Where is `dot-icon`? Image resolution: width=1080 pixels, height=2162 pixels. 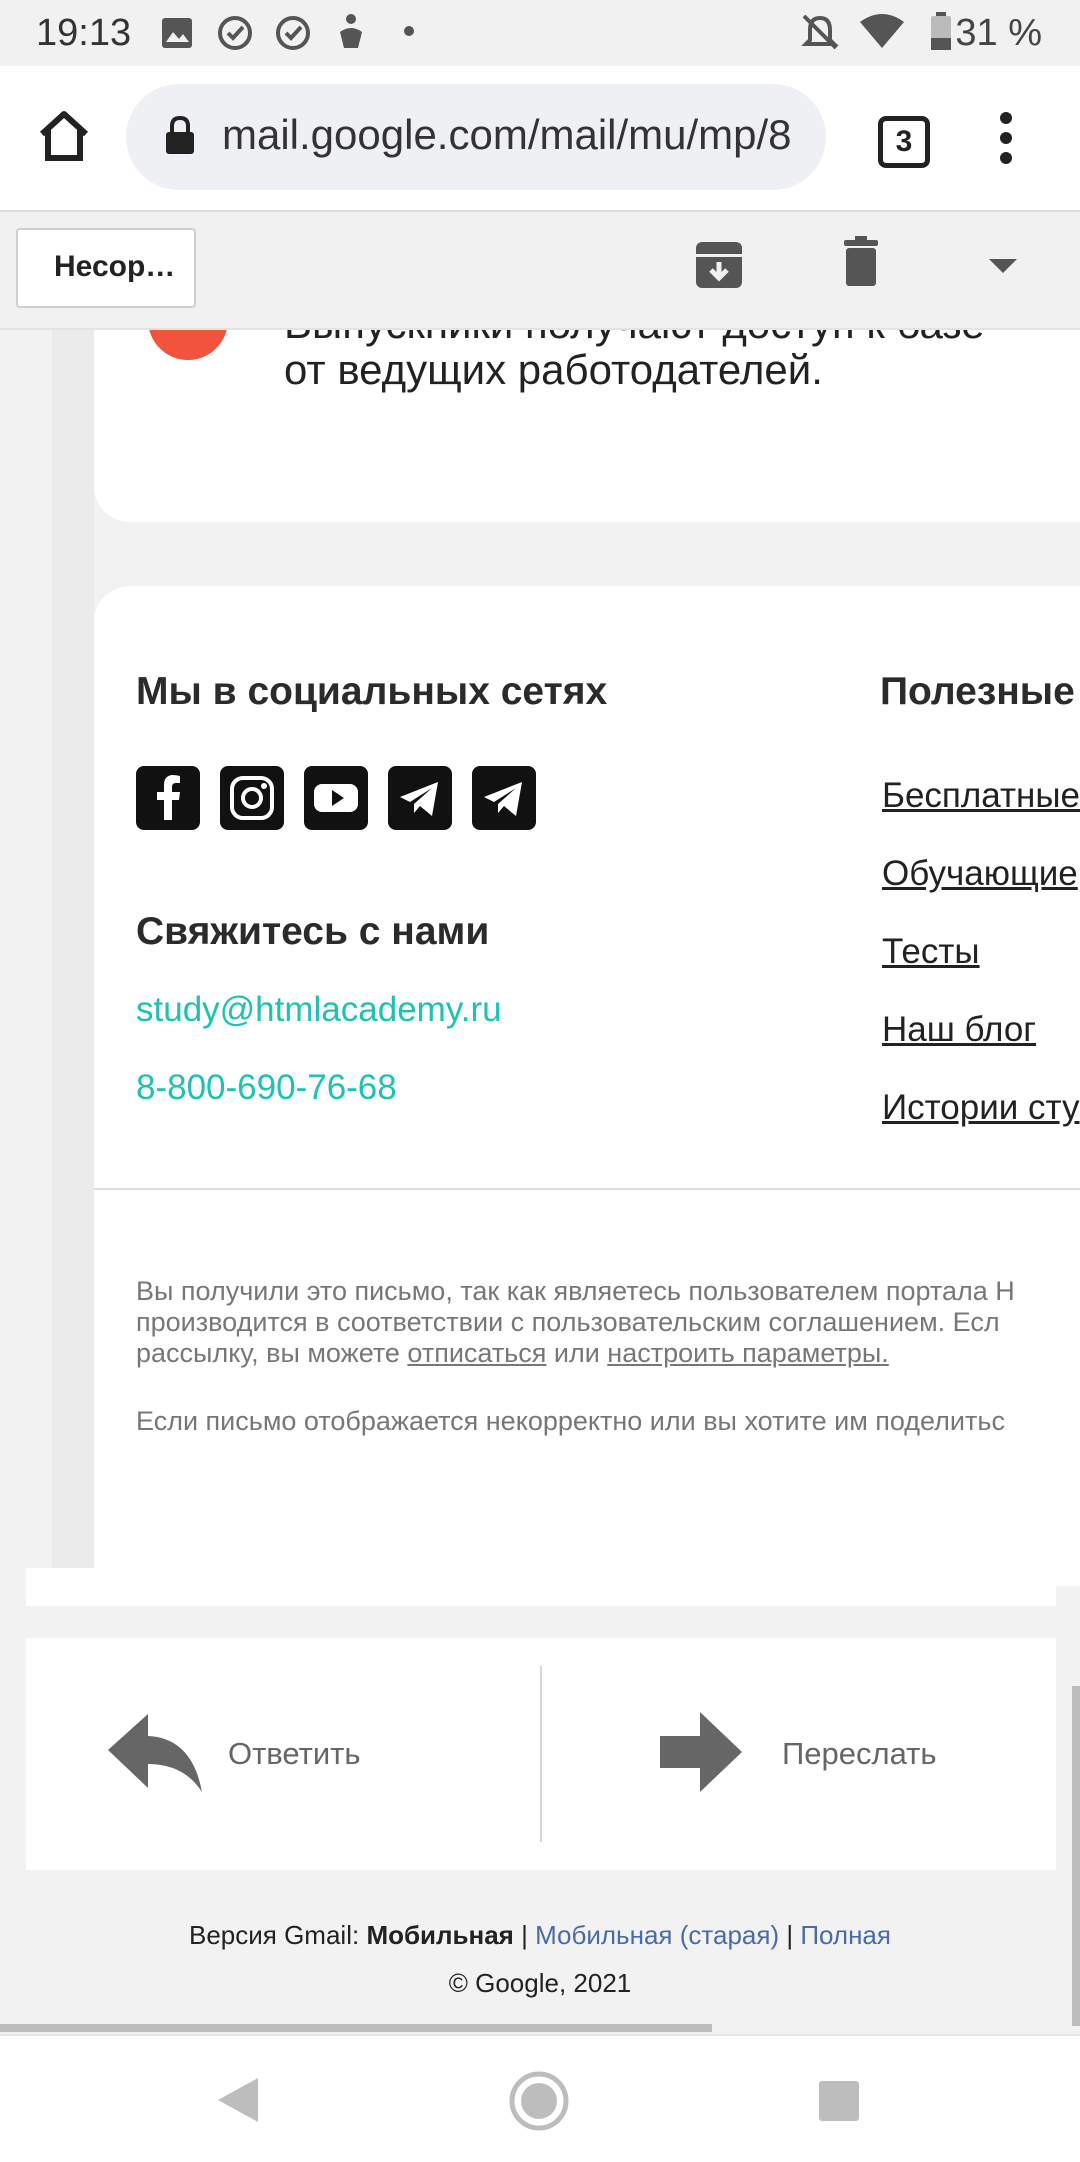
dot-icon is located at coordinates (409, 31).